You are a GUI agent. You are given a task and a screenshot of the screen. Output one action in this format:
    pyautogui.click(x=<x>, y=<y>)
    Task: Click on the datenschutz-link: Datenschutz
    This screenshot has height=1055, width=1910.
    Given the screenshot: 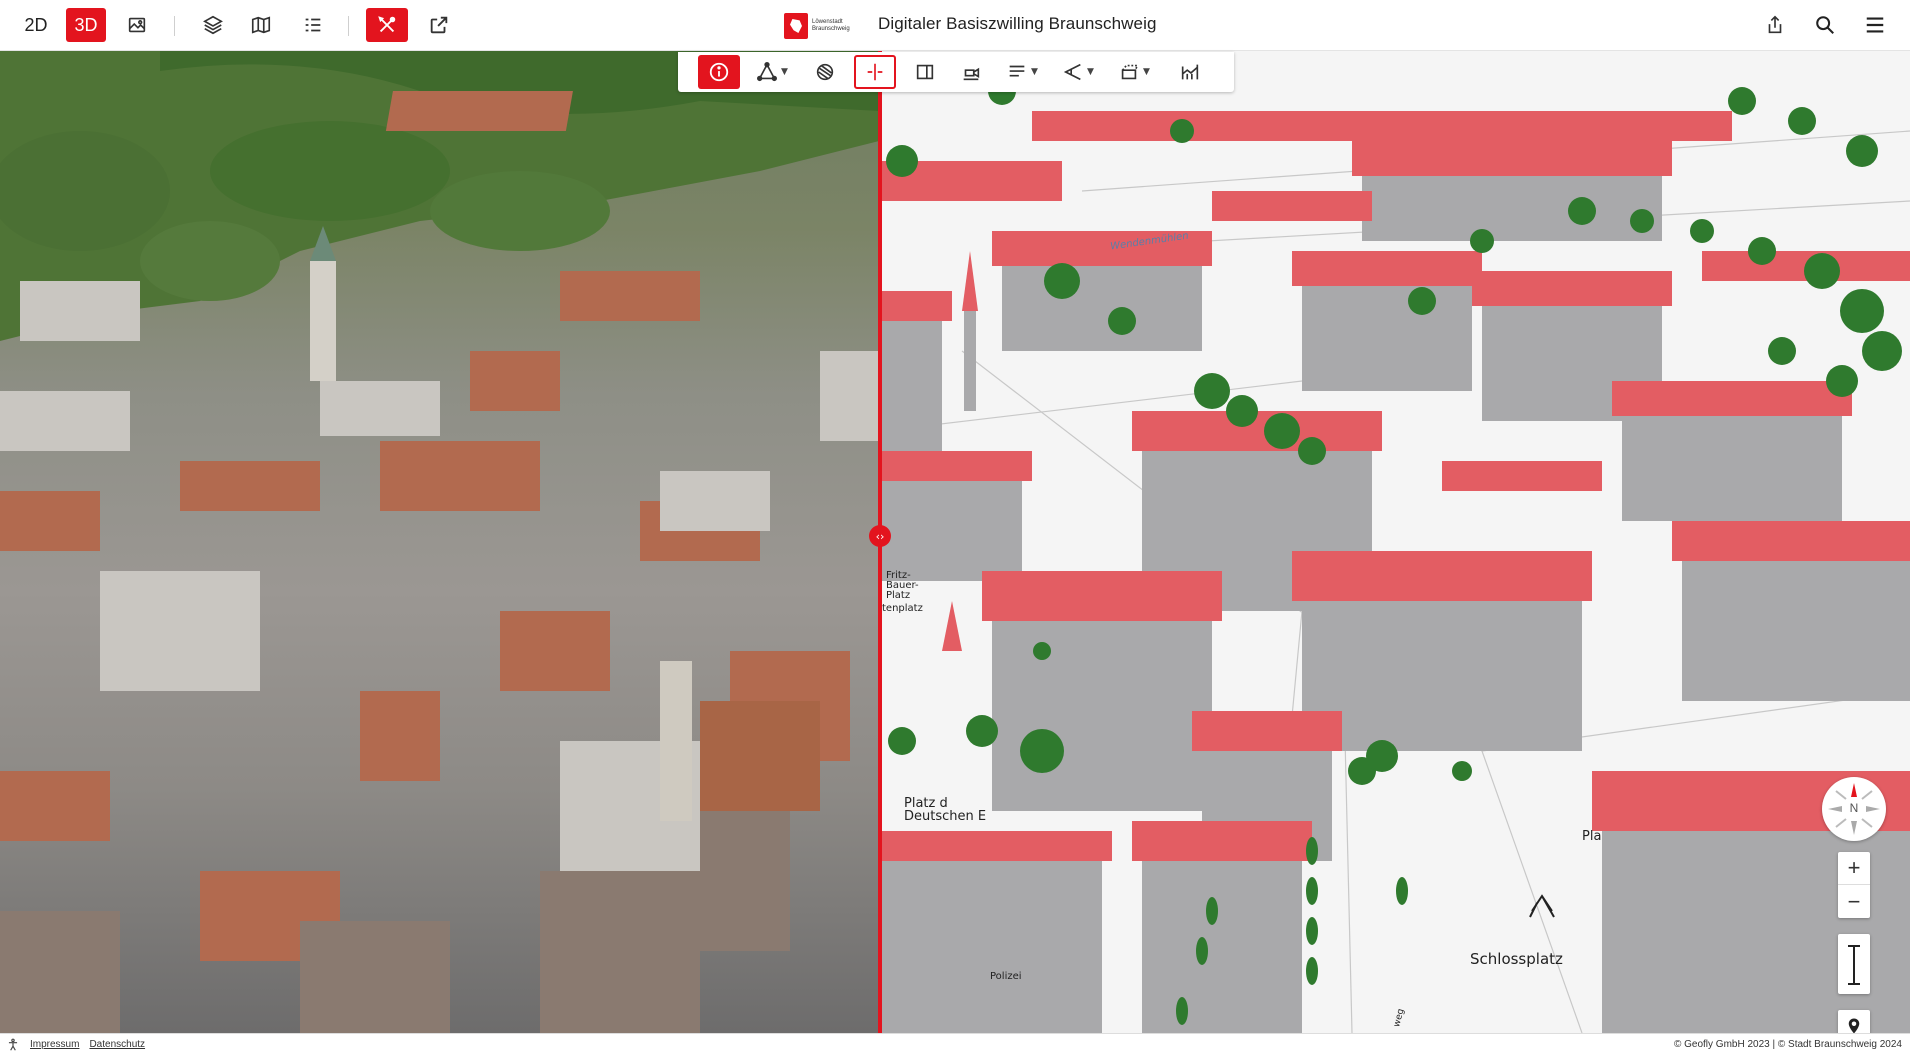 What is the action you would take?
    pyautogui.click(x=117, y=1044)
    